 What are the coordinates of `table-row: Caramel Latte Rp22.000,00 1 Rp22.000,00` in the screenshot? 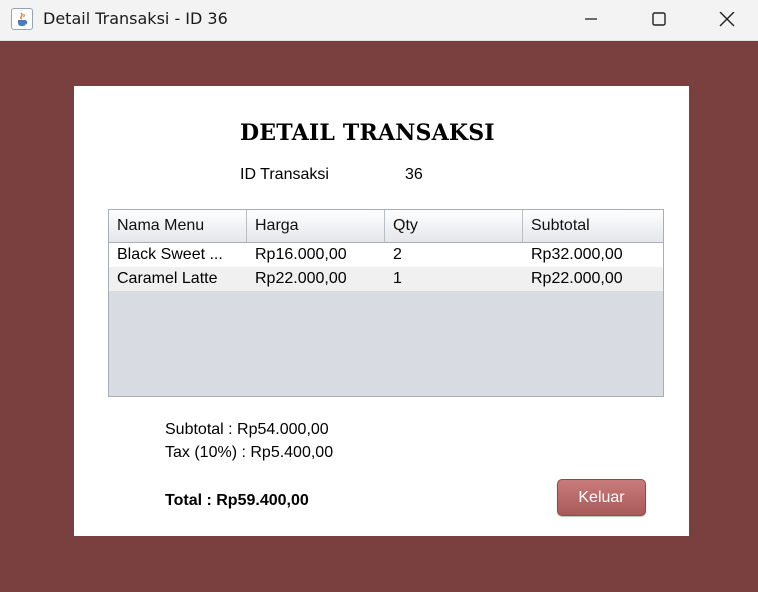 It's located at (386, 279).